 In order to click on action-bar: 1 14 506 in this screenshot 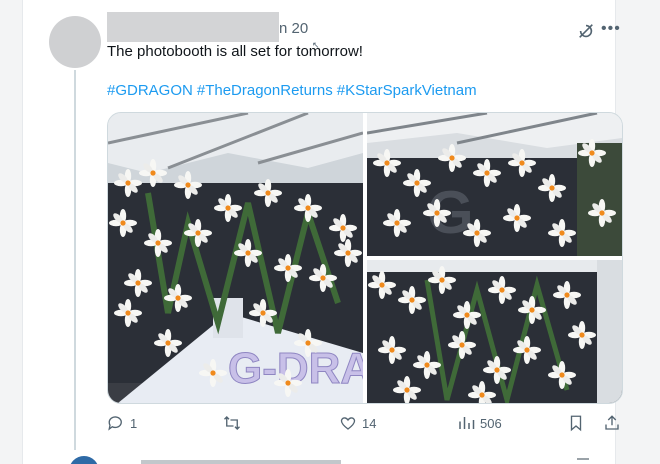, I will do `click(364, 426)`.